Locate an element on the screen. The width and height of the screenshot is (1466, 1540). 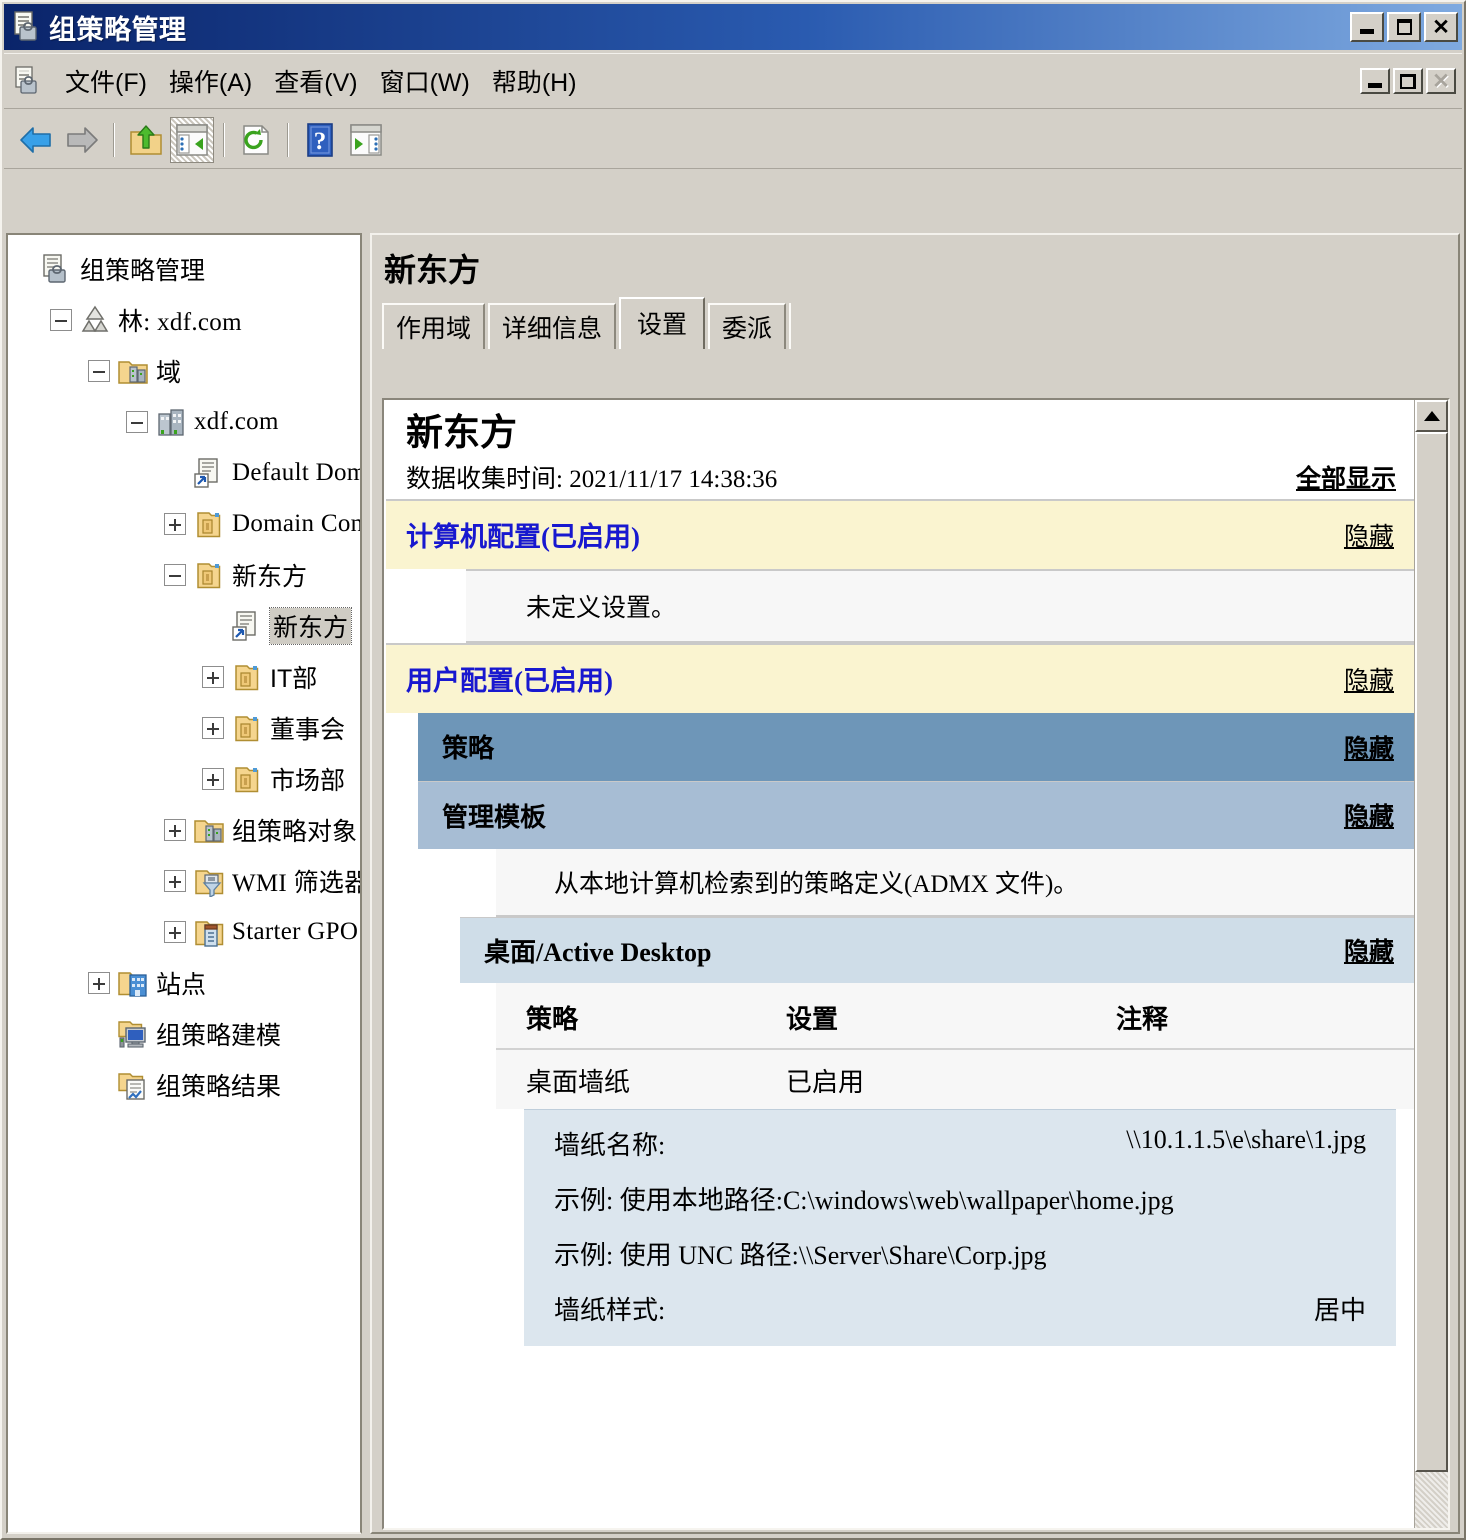
child-restore-button is located at coordinates (1408, 81).